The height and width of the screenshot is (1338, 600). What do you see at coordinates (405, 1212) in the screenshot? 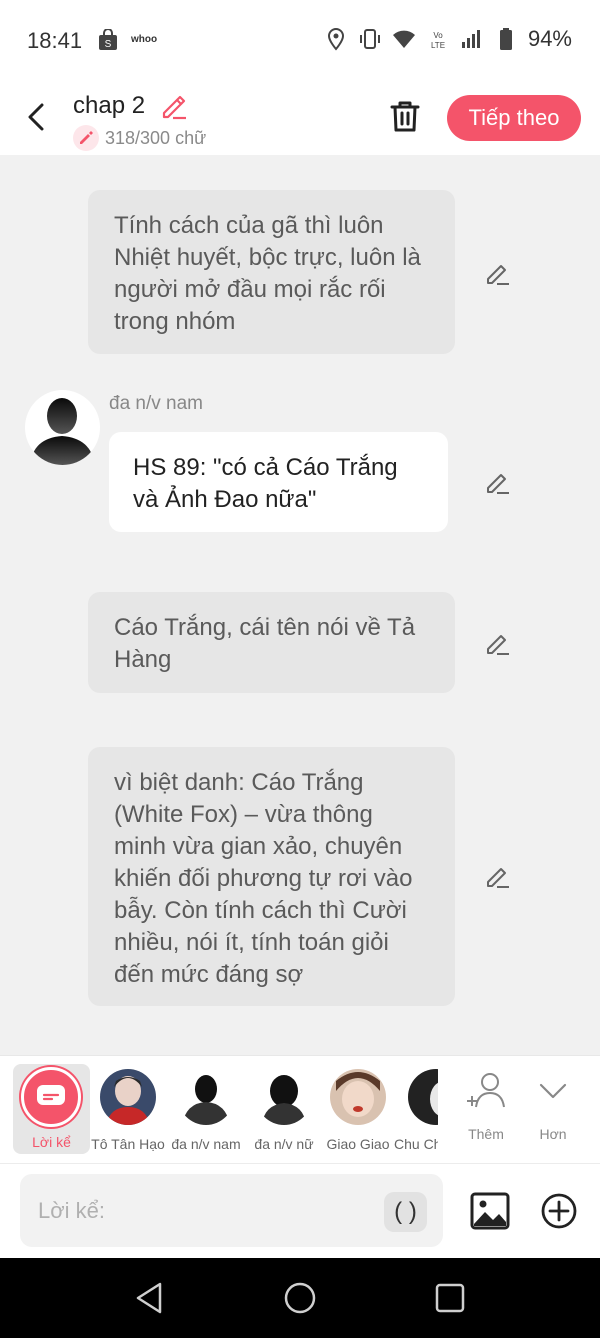
I see `parentheses-button: ( )` at bounding box center [405, 1212].